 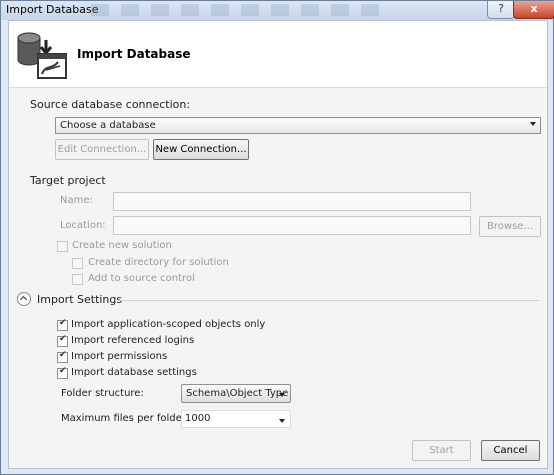 I want to click on folder-structure-select: Schema\Object Type, so click(x=236, y=393).